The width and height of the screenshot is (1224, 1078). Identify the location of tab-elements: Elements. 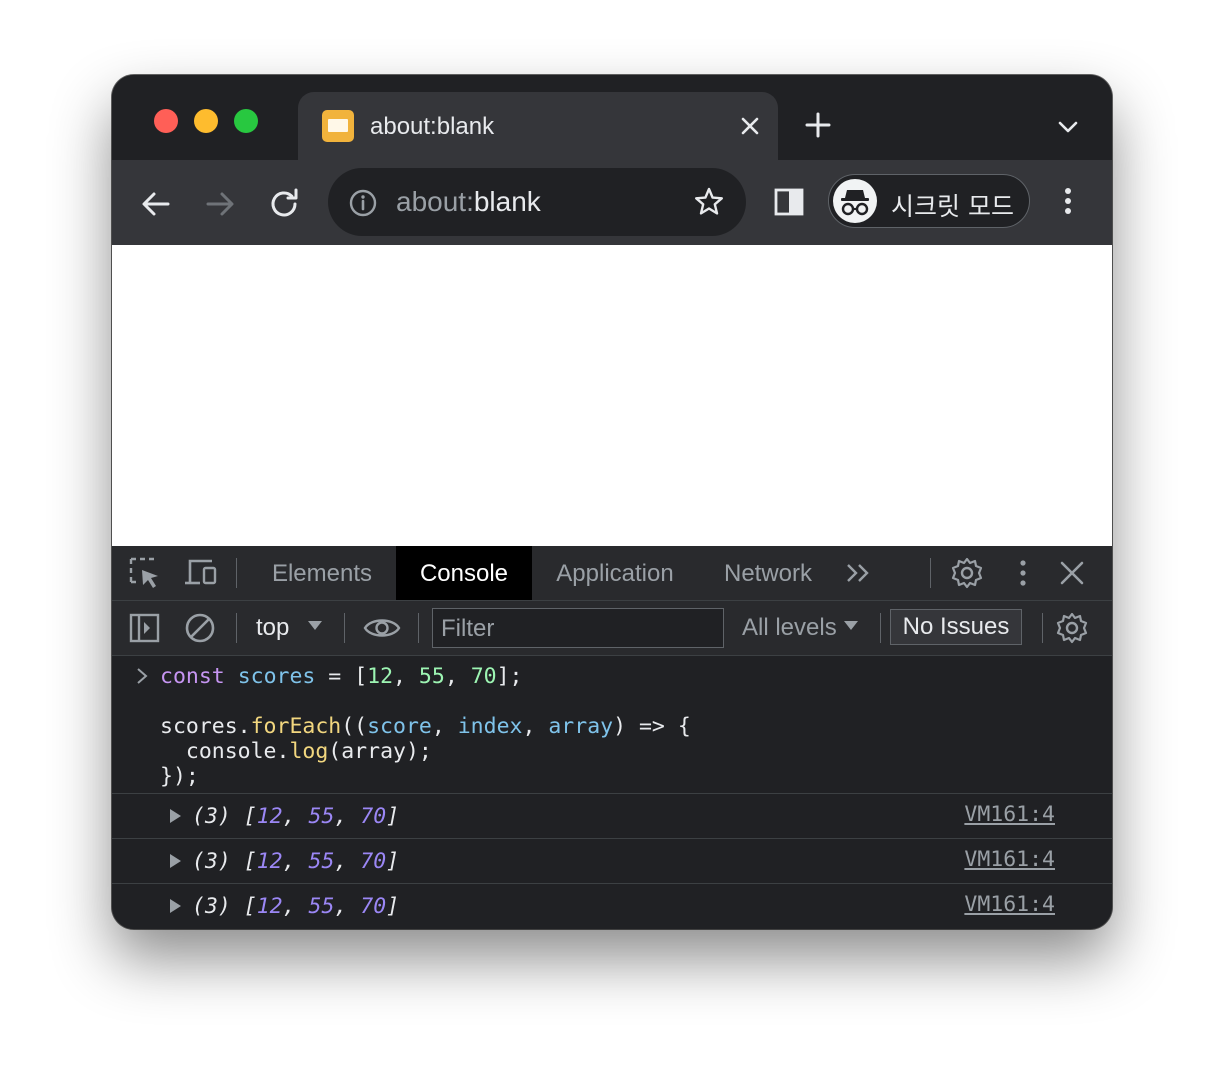
(322, 573).